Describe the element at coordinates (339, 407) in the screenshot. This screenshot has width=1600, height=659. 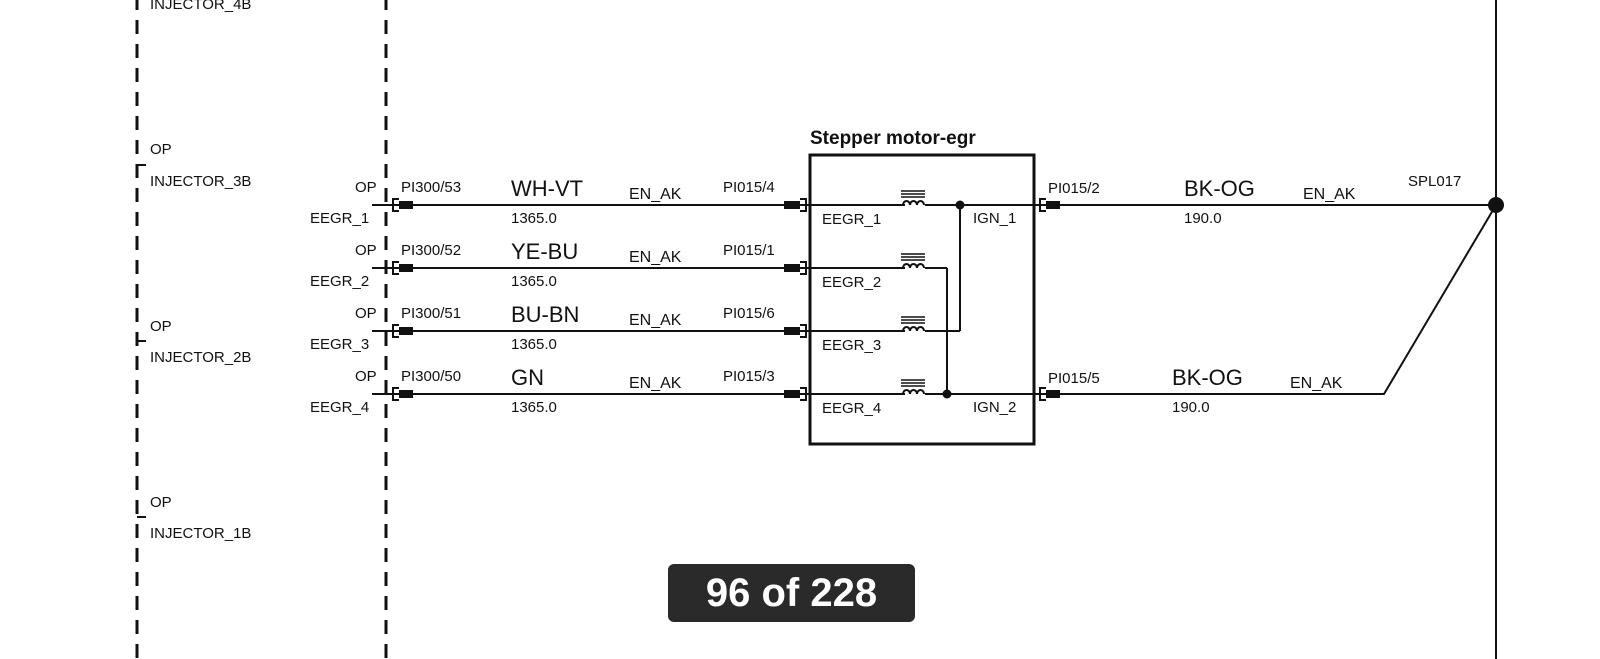
I see `pin-label: EEGR_4` at that location.